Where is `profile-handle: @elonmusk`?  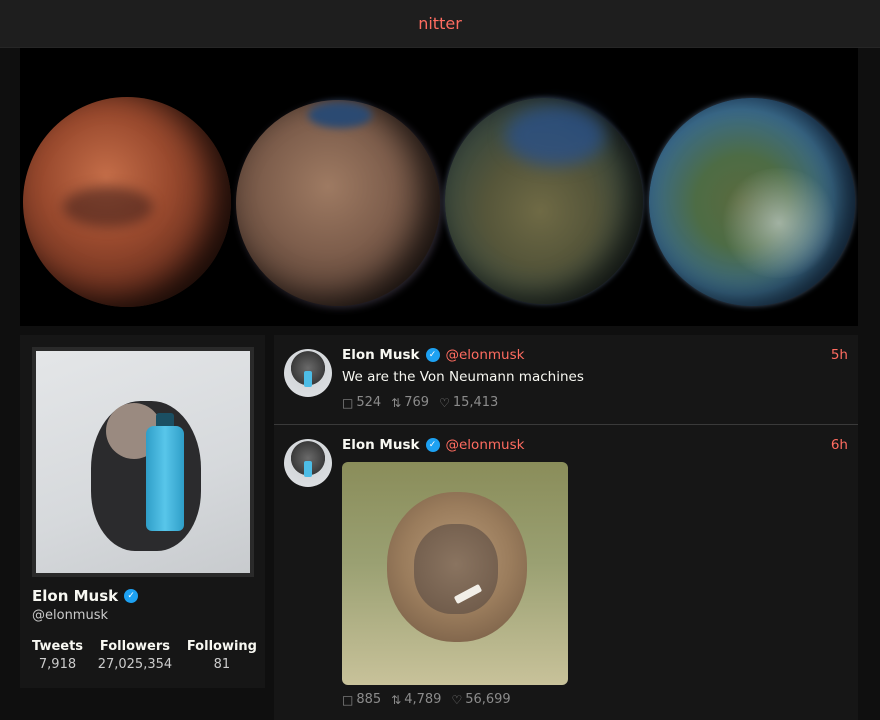
profile-handle: @elonmusk is located at coordinates (70, 615).